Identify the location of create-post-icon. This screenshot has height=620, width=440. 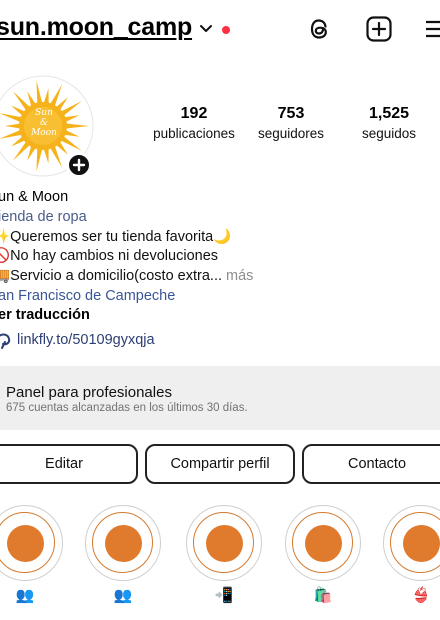
(379, 29).